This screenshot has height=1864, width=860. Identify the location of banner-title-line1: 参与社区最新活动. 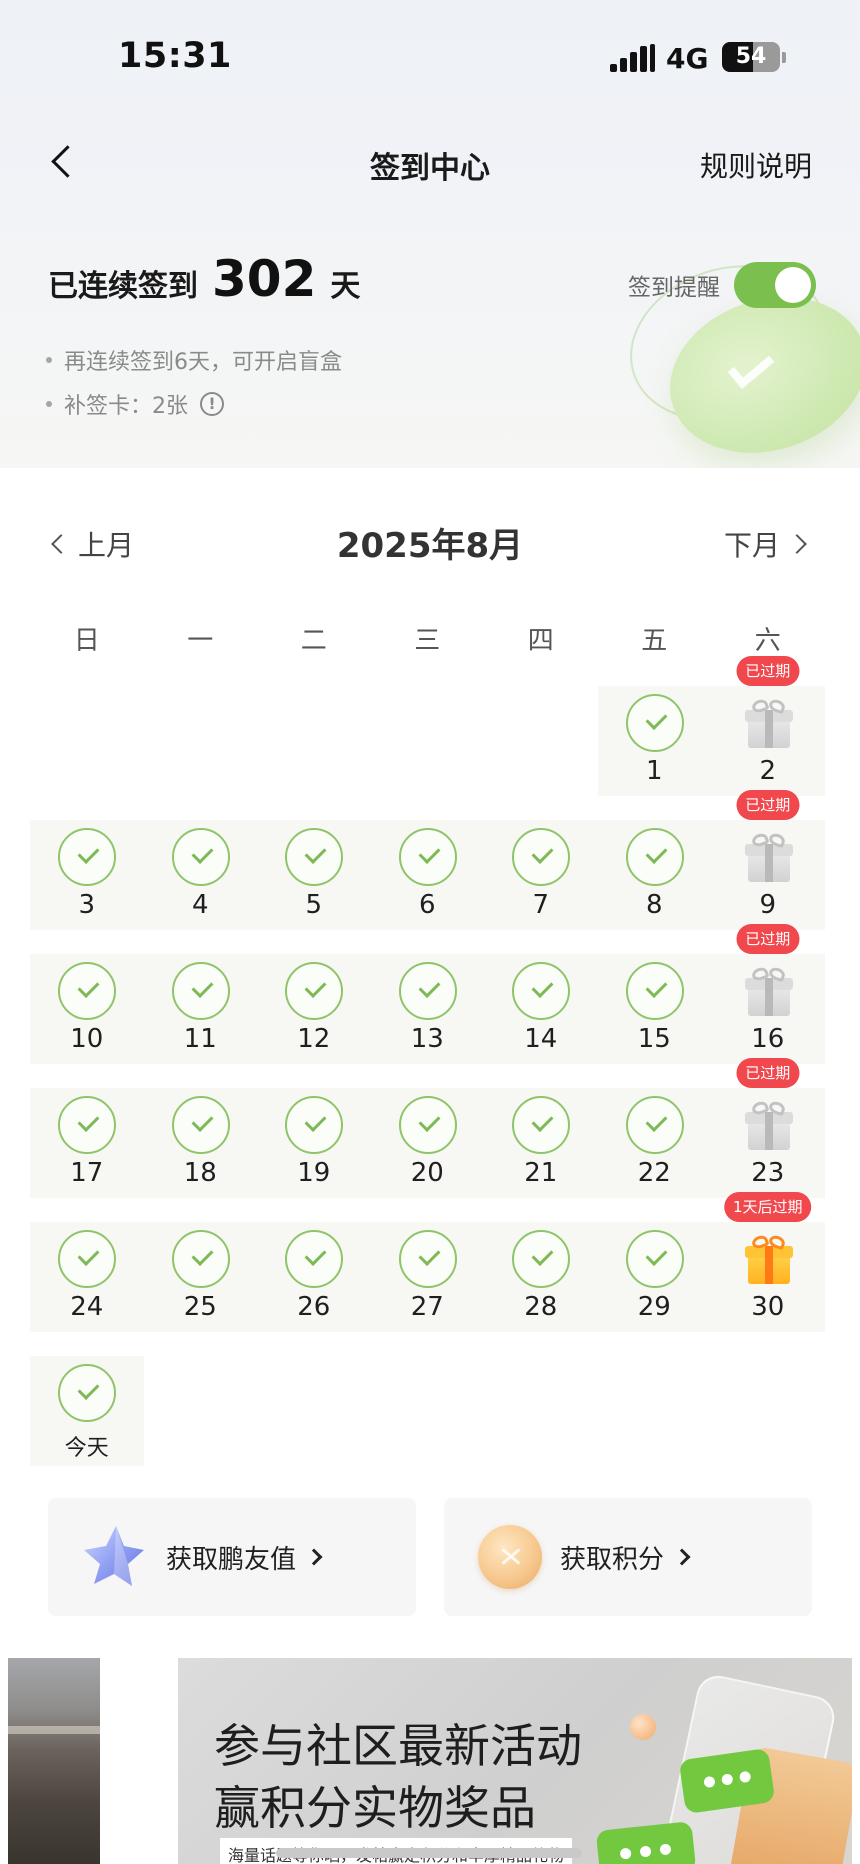
(398, 1746).